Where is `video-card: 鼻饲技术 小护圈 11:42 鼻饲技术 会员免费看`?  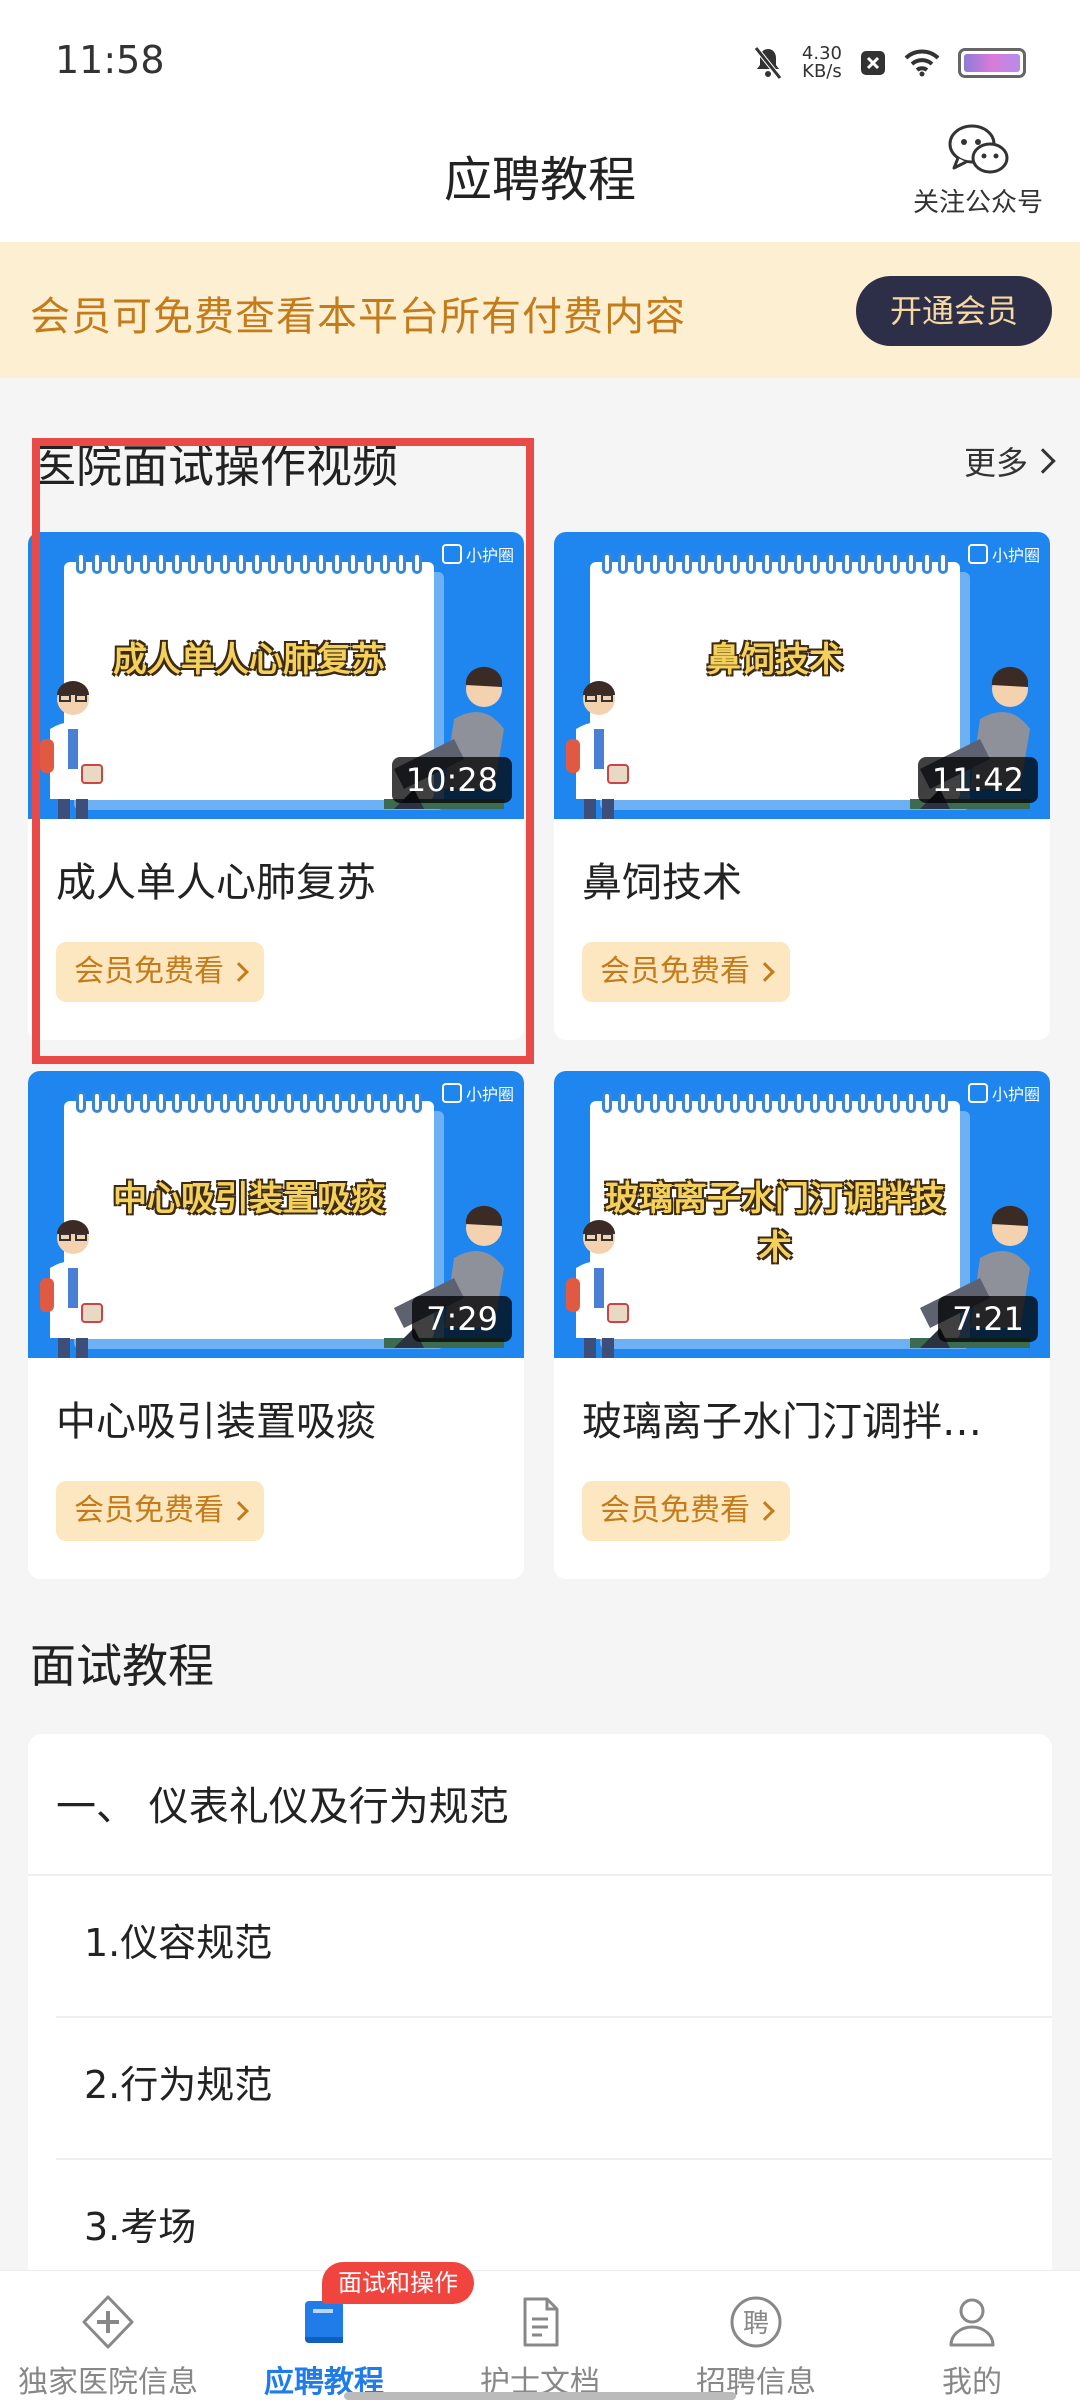 video-card: 鼻饲技术 小护圈 11:42 鼻饲技术 会员免费看 is located at coordinates (802, 786).